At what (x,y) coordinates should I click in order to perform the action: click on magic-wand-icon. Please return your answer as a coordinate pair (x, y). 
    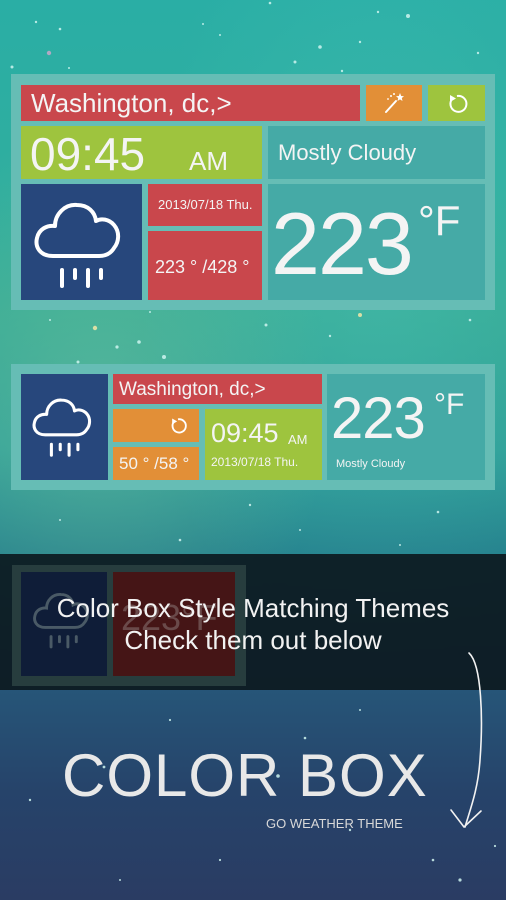
    Looking at the image, I should click on (394, 103).